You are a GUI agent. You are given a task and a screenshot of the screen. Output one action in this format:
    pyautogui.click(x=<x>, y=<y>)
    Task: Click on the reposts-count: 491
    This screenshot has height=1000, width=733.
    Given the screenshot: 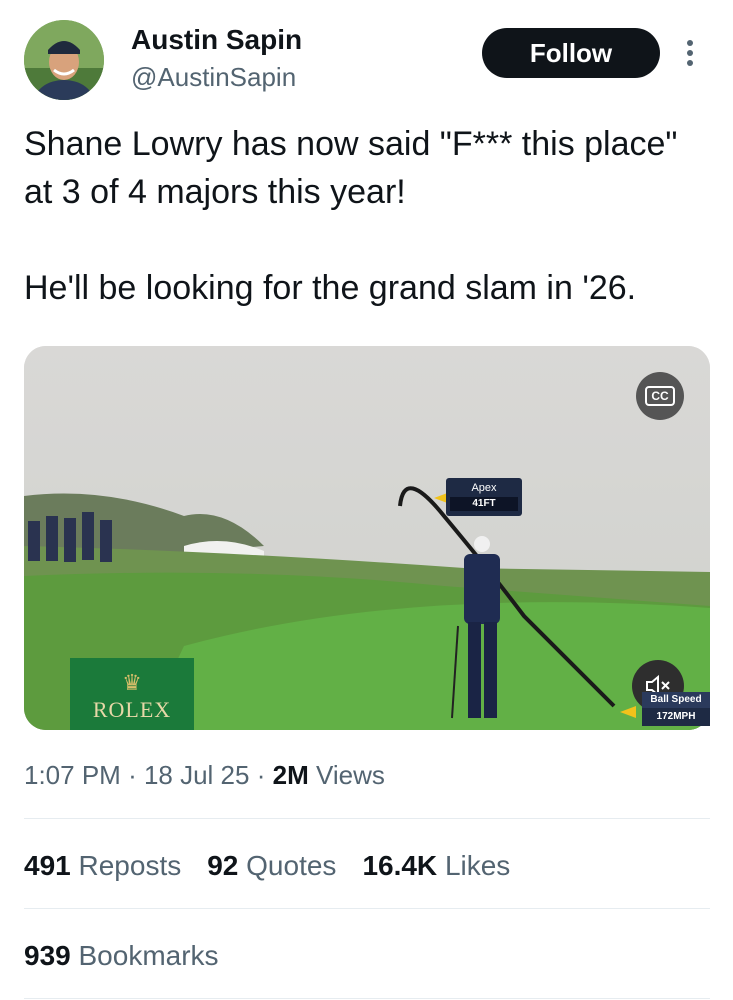 What is the action you would take?
    pyautogui.click(x=47, y=865)
    